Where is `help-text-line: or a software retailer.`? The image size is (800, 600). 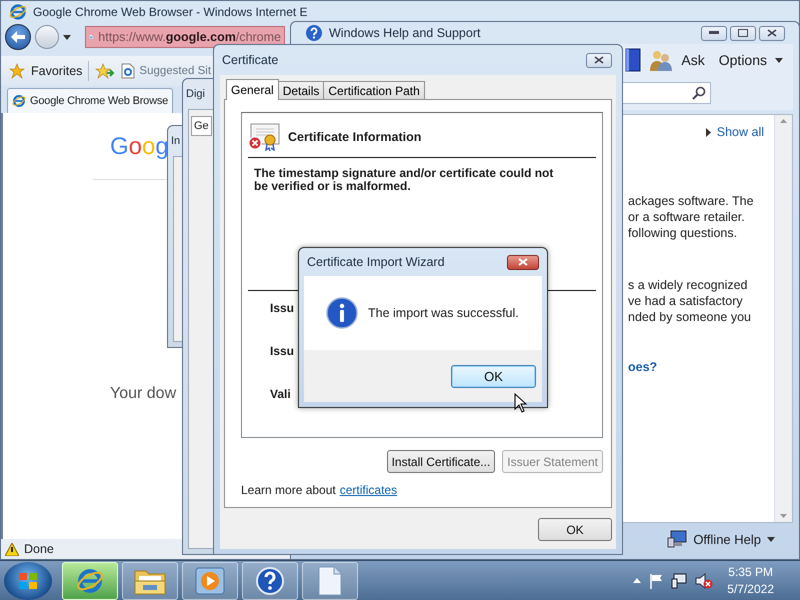
help-text-line: or a software retailer. is located at coordinates (687, 217).